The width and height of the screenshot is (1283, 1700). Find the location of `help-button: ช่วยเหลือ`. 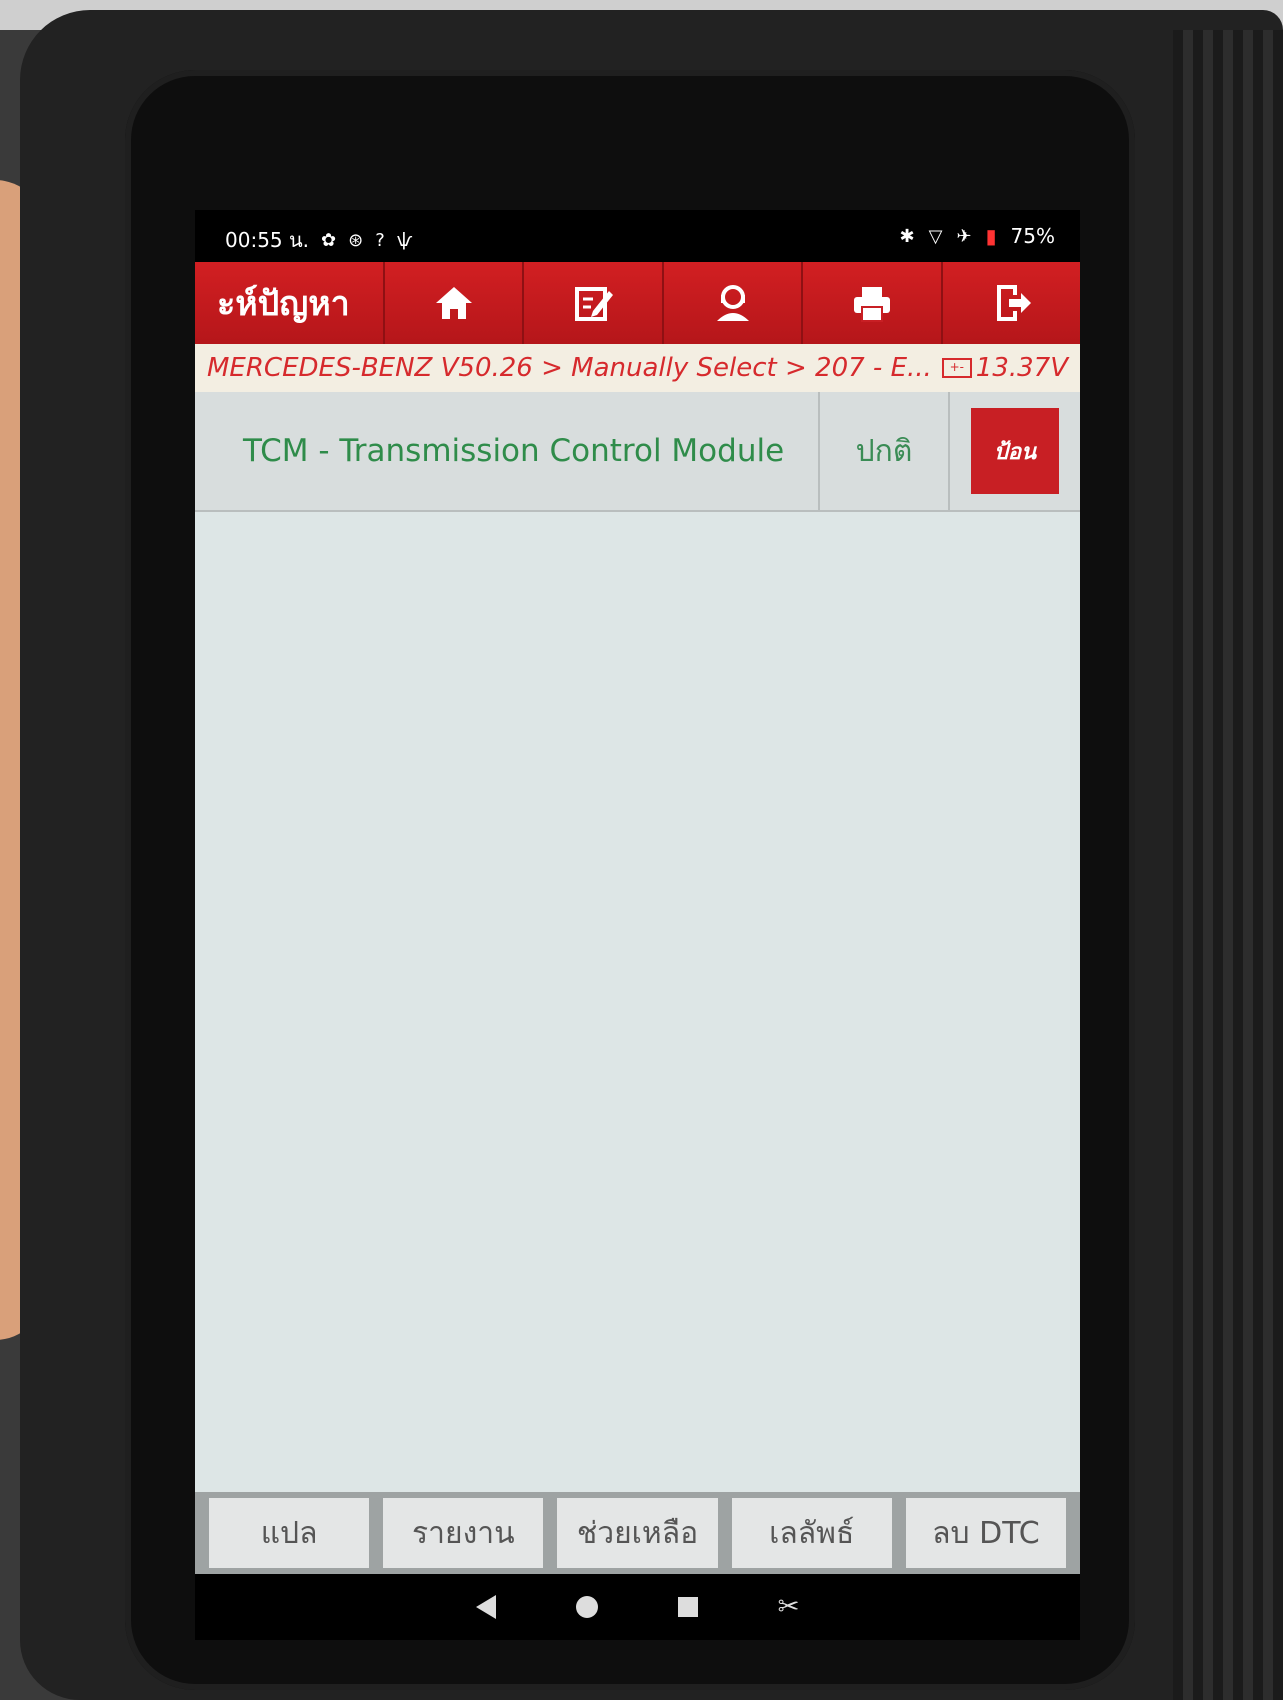

help-button: ช่วยเหลือ is located at coordinates (637, 1533).